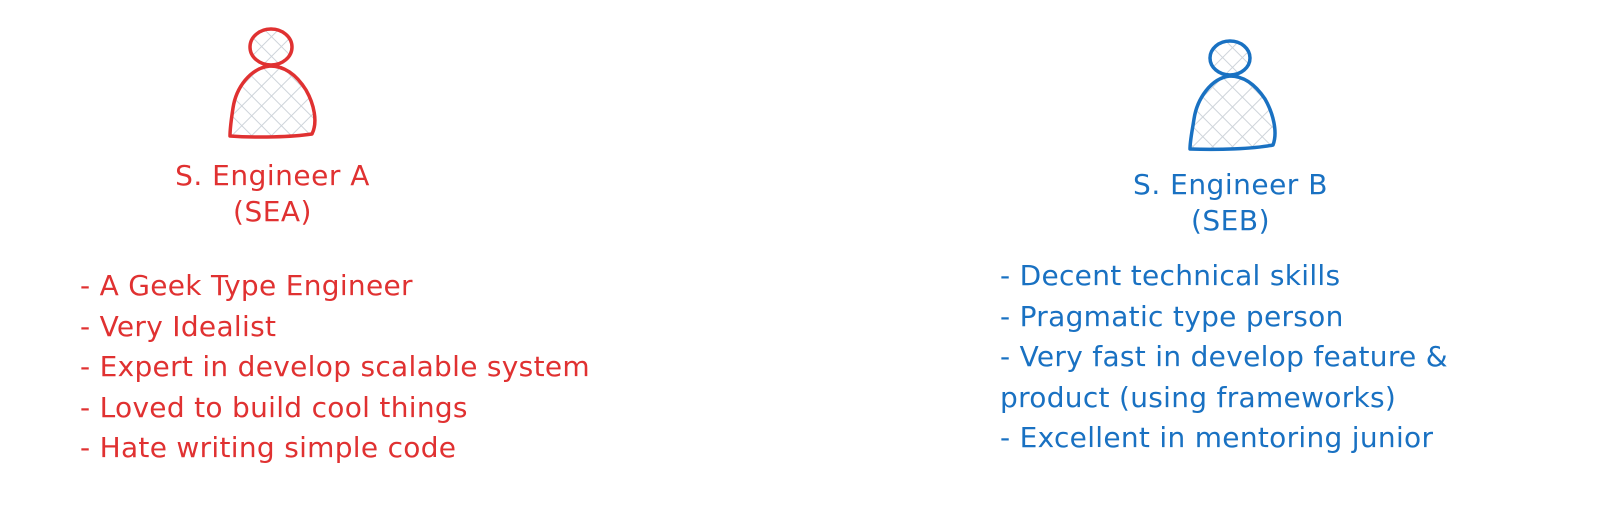 This screenshot has height=522, width=1604. What do you see at coordinates (1172, 316) in the screenshot?
I see `trait-item: - Pragmatic type person` at bounding box center [1172, 316].